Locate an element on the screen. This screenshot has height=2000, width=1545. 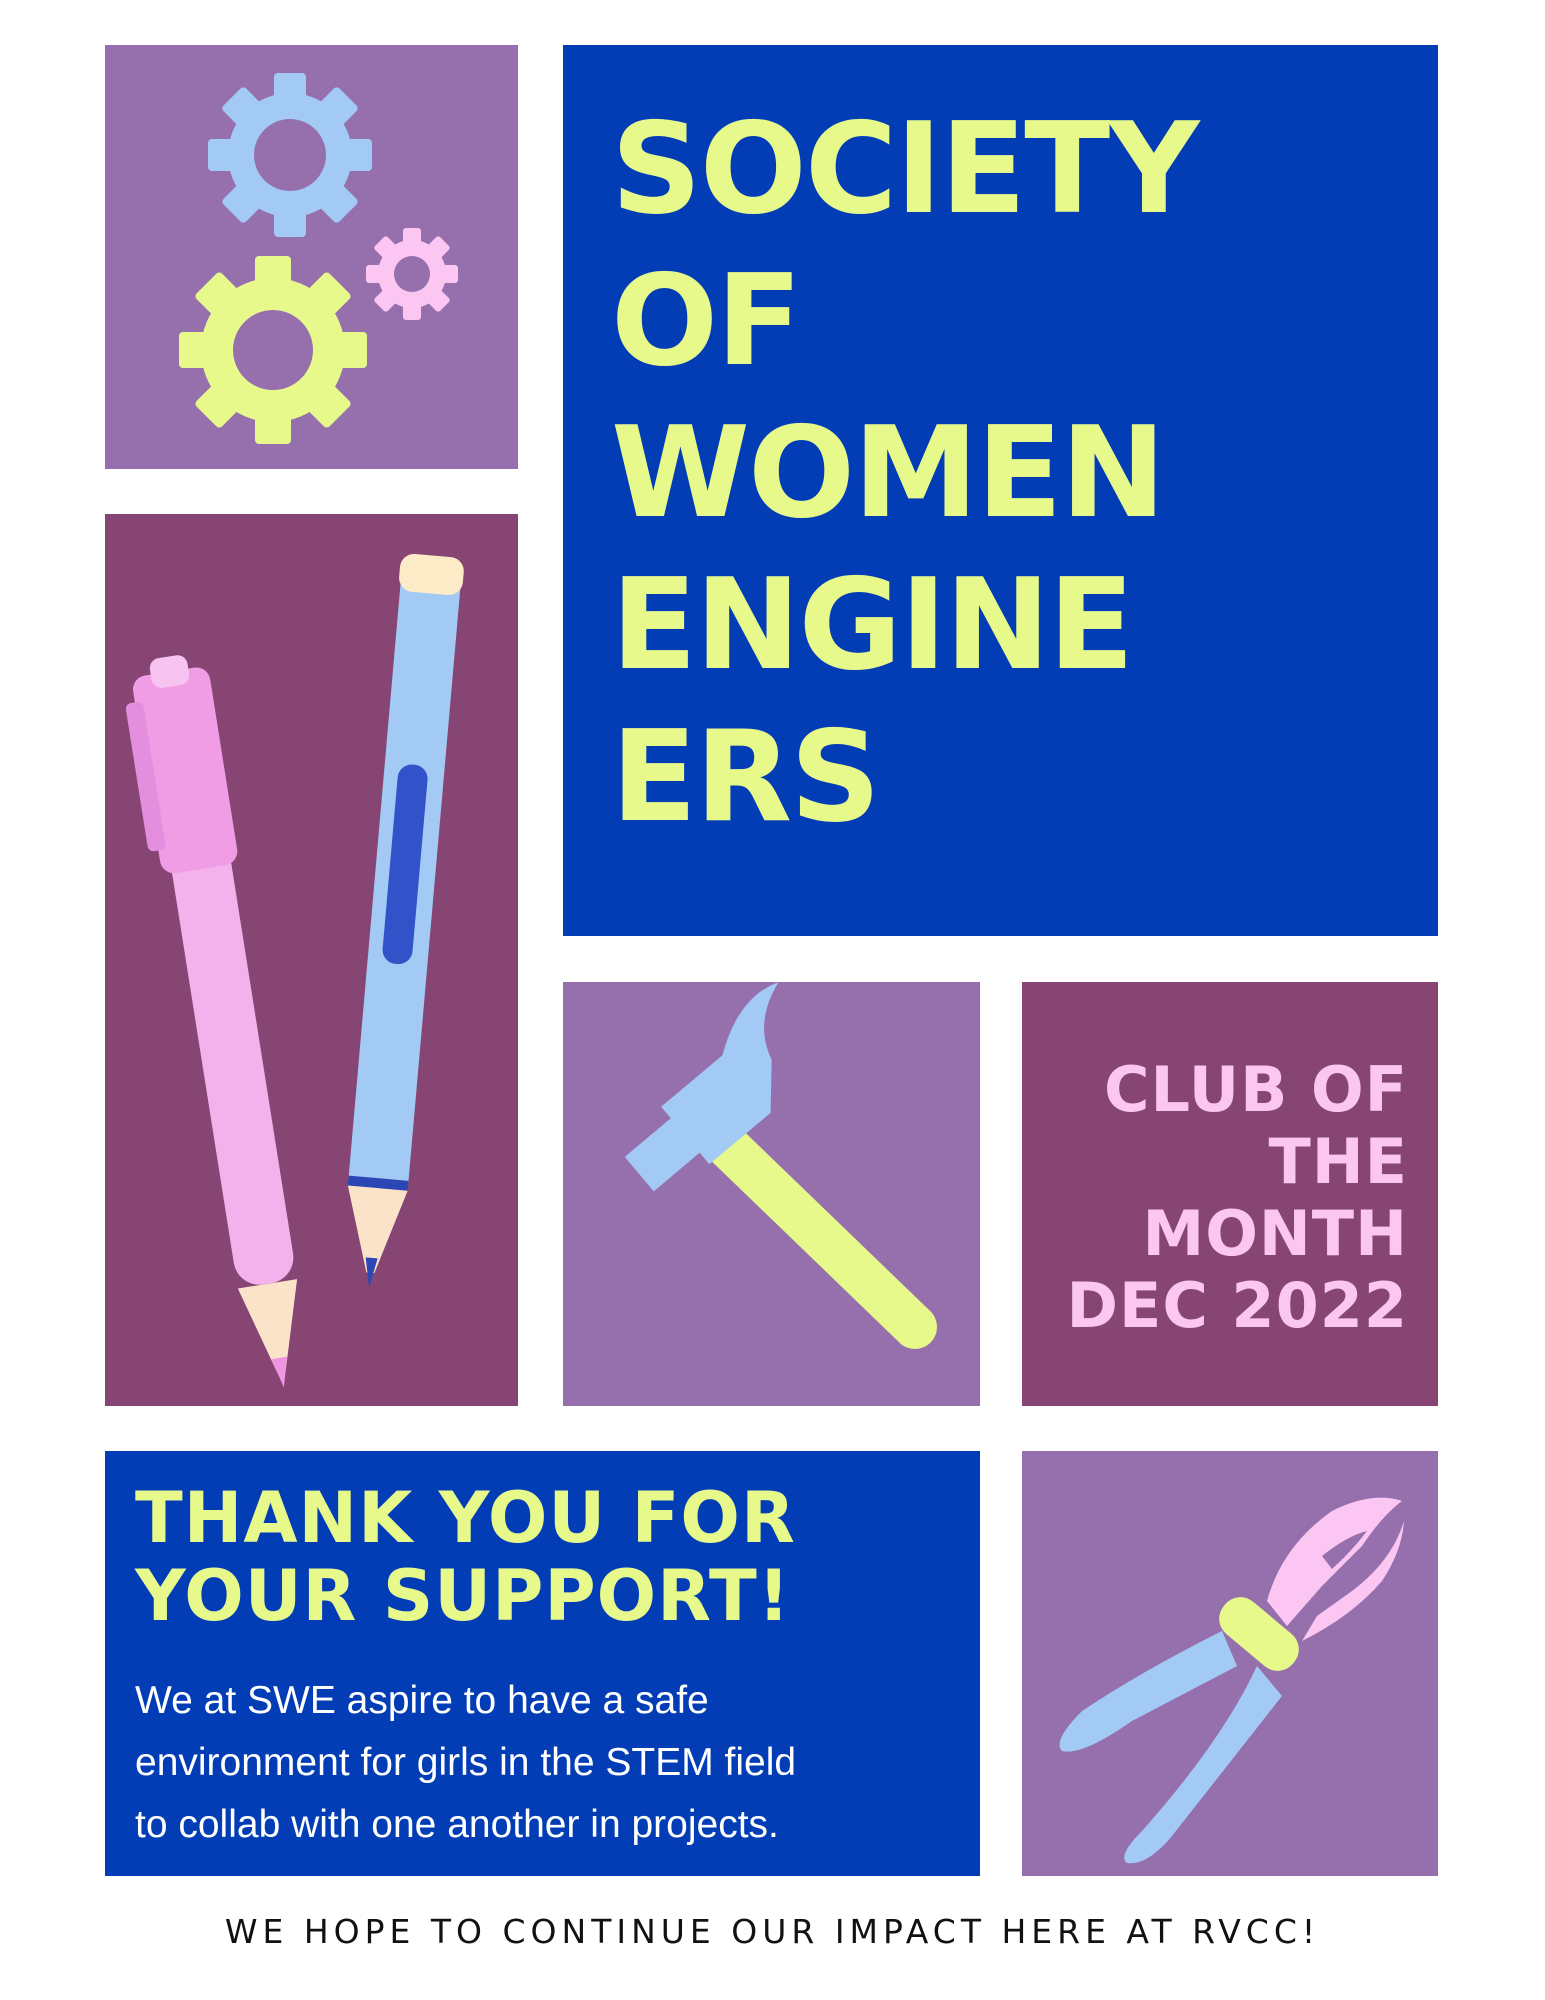
page-title: SOCIETY OF WOMEN ENGINE ERS is located at coordinates (905, 473).